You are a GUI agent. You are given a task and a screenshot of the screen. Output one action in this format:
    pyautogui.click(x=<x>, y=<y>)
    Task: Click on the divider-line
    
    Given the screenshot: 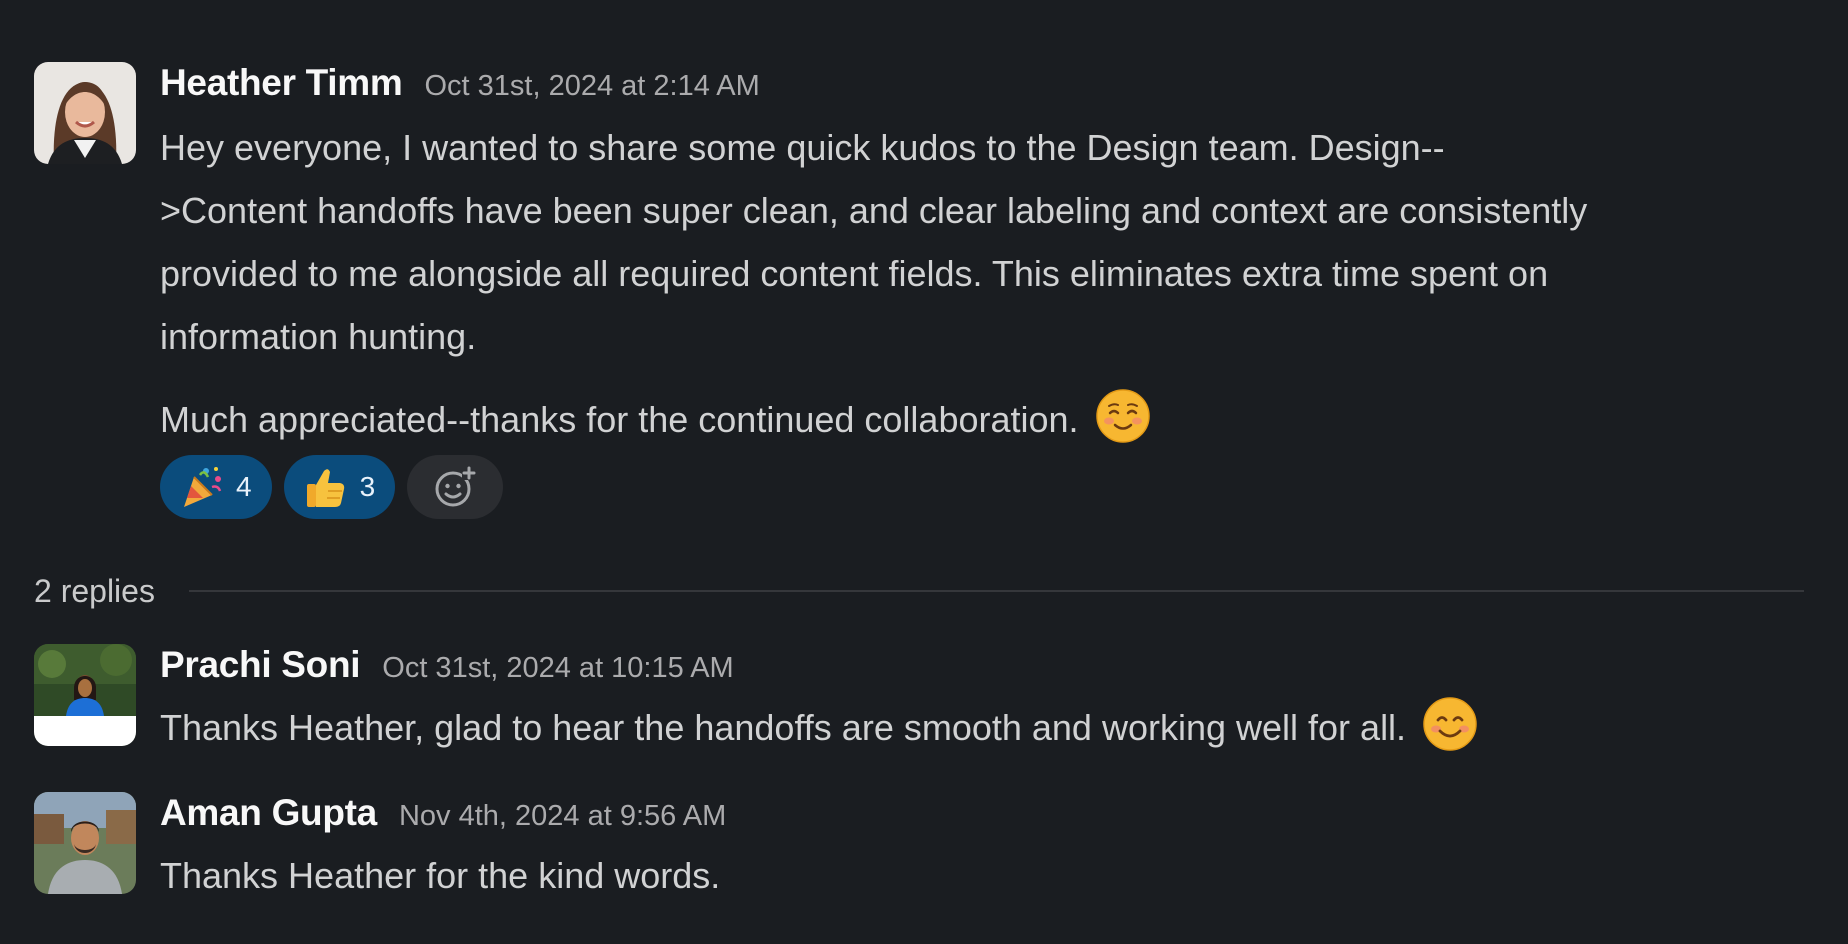 What is the action you would take?
    pyautogui.click(x=996, y=591)
    